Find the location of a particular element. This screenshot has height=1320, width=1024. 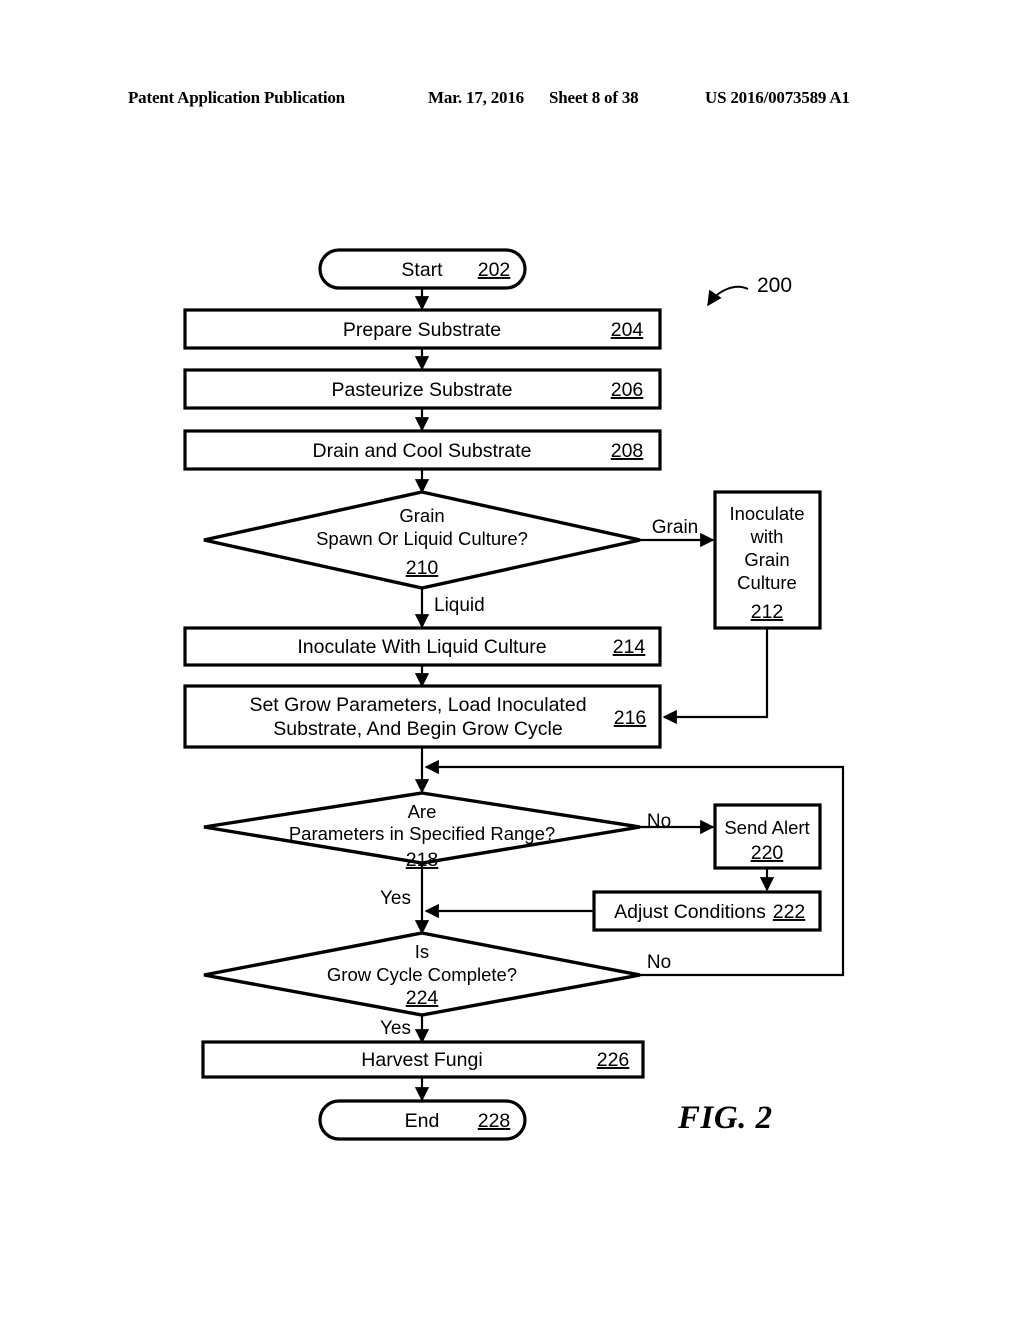

node-204-label: Prepare Substrate is located at coordinates (422, 330).